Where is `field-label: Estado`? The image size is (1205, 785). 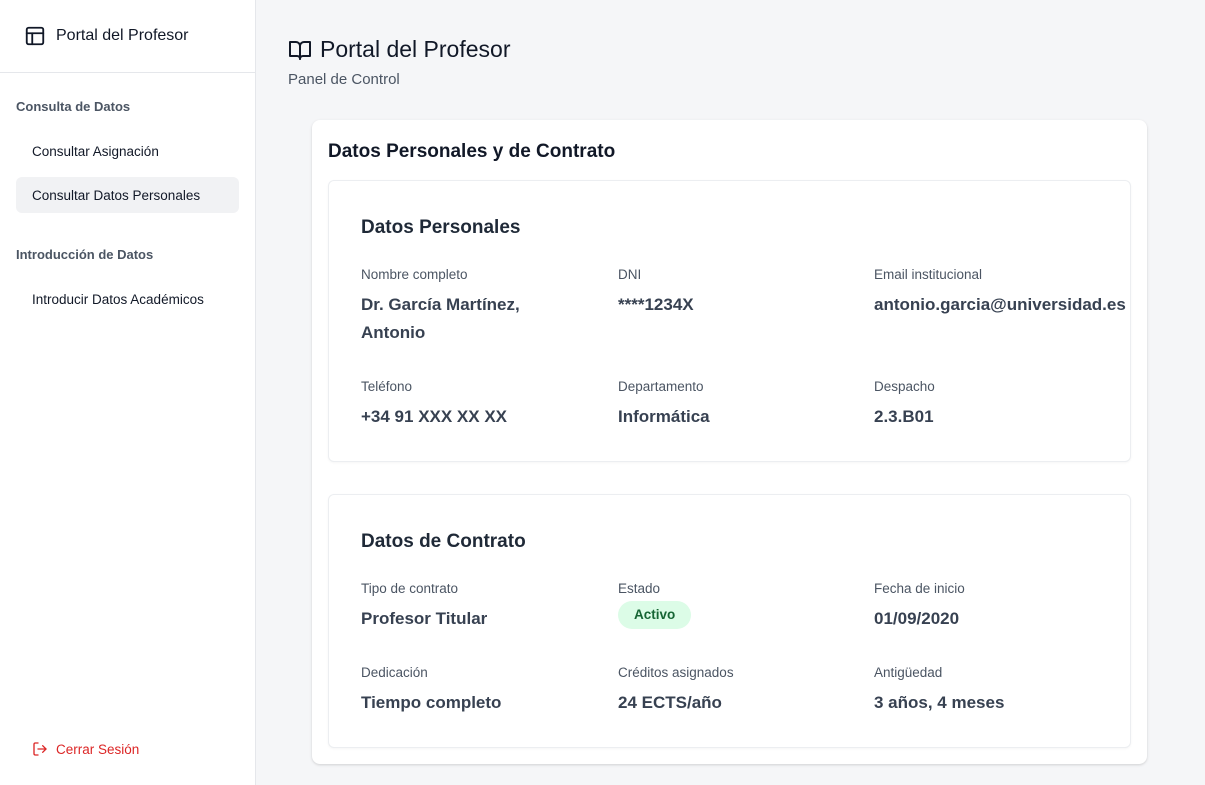 field-label: Estado is located at coordinates (639, 588).